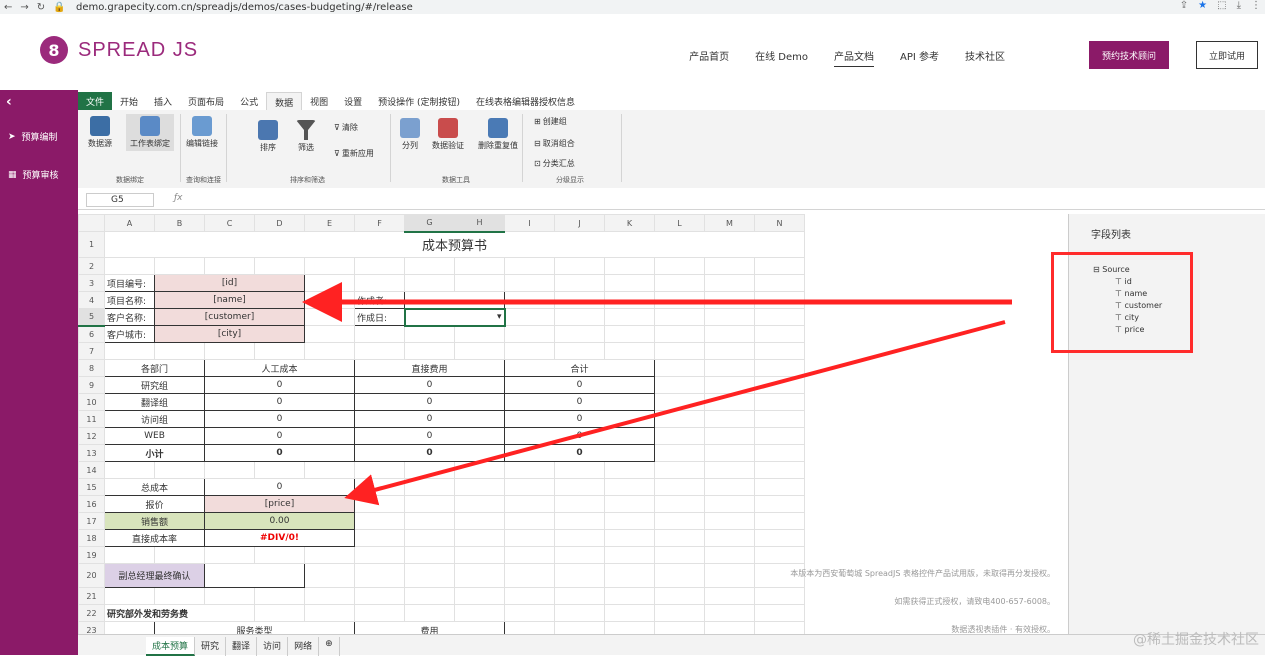 The width and height of the screenshot is (1265, 656). Describe the element at coordinates (550, 121) in the screenshot. I see `group-button: ⊞创建组` at that location.